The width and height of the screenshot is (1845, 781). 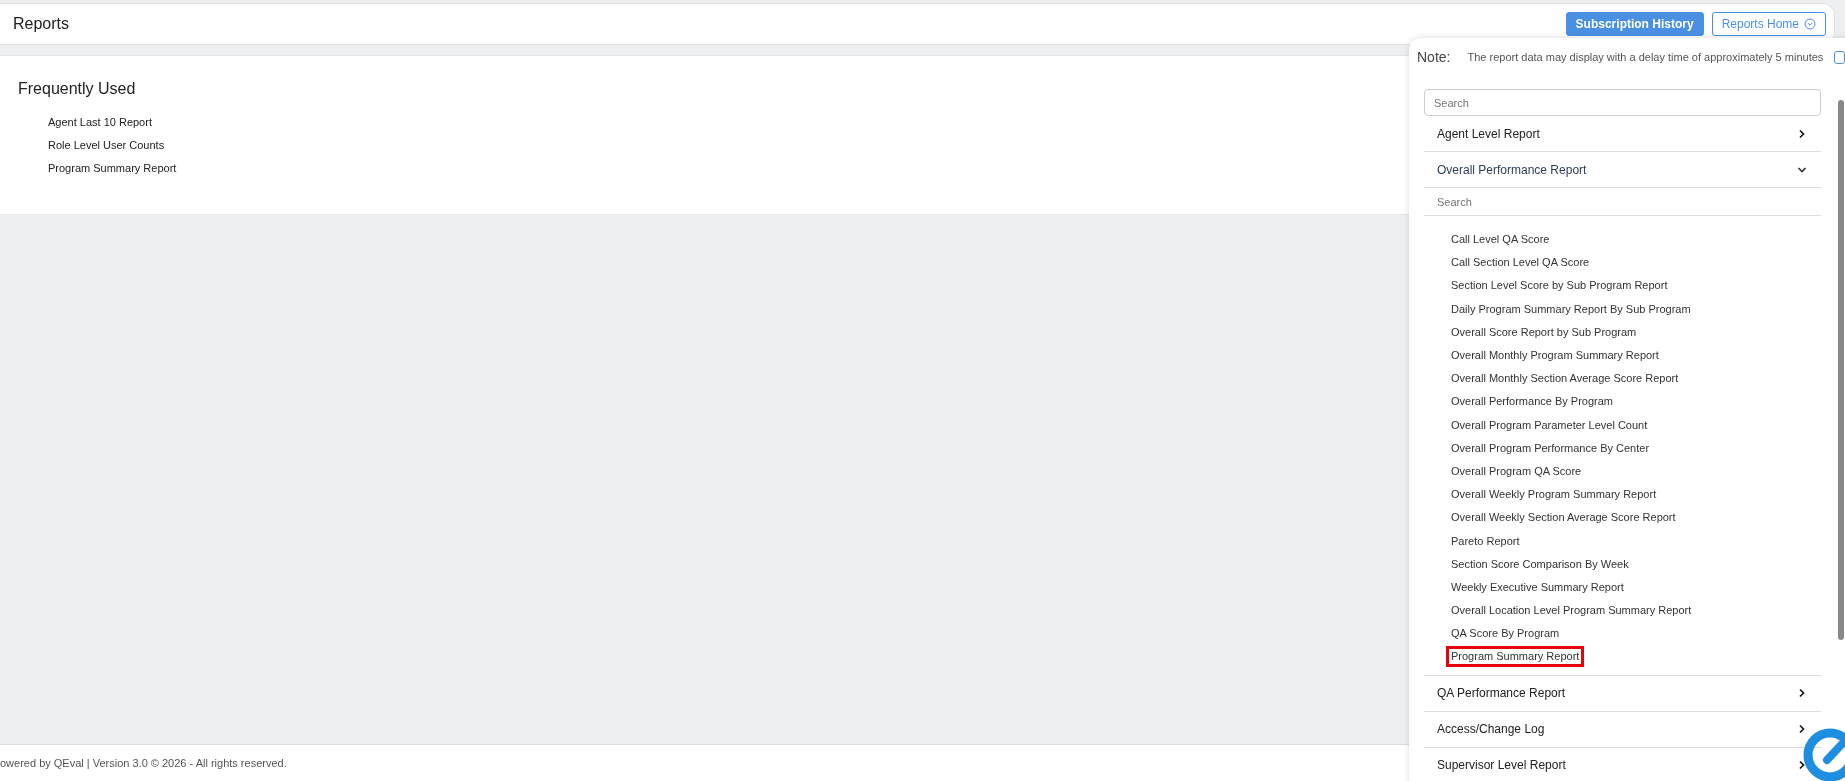 What do you see at coordinates (1622, 102) in the screenshot?
I see `search-field: Search` at bounding box center [1622, 102].